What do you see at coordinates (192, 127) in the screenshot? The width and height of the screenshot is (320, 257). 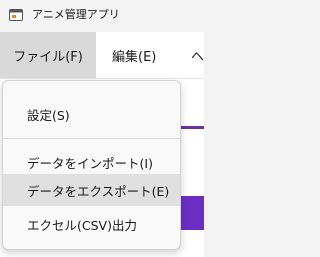 I see `tab-underline` at bounding box center [192, 127].